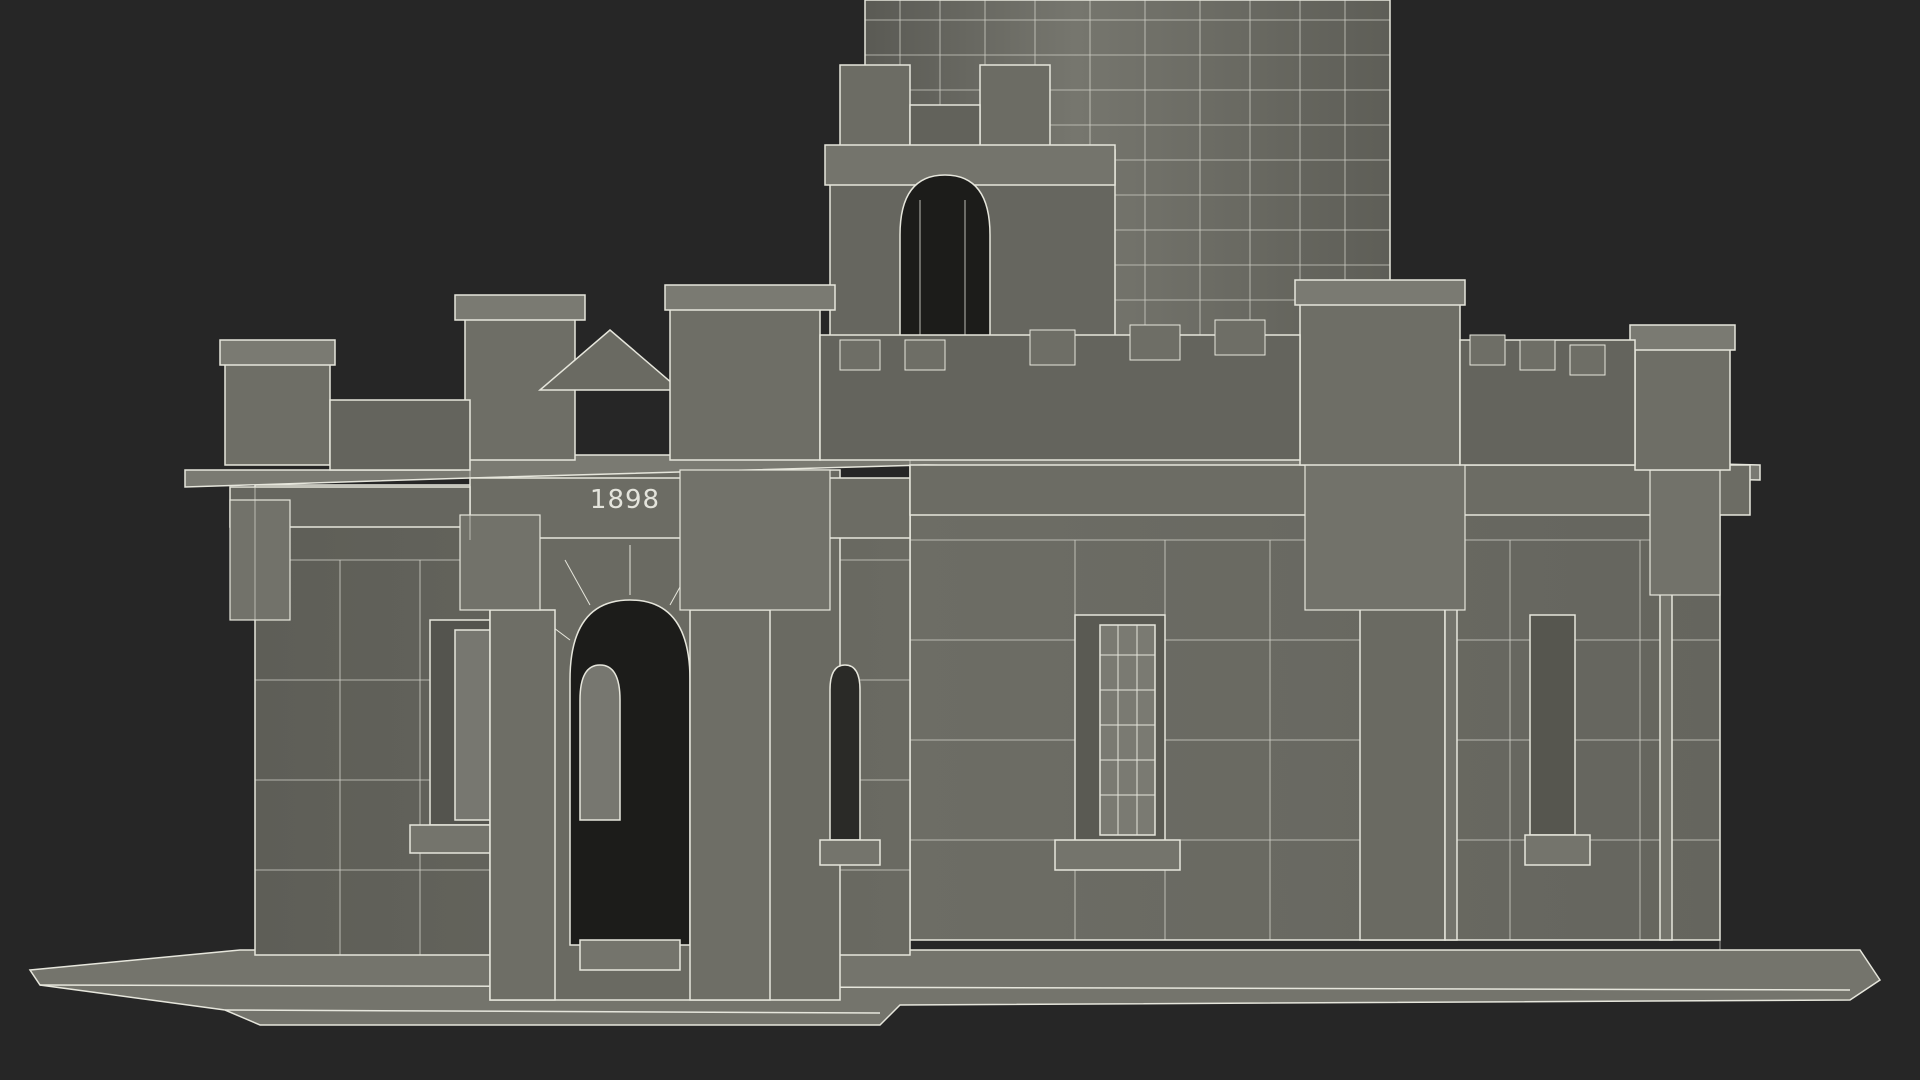 The height and width of the screenshot is (1080, 1920). What do you see at coordinates (955, 987) in the screenshot?
I see `ground-plinth` at bounding box center [955, 987].